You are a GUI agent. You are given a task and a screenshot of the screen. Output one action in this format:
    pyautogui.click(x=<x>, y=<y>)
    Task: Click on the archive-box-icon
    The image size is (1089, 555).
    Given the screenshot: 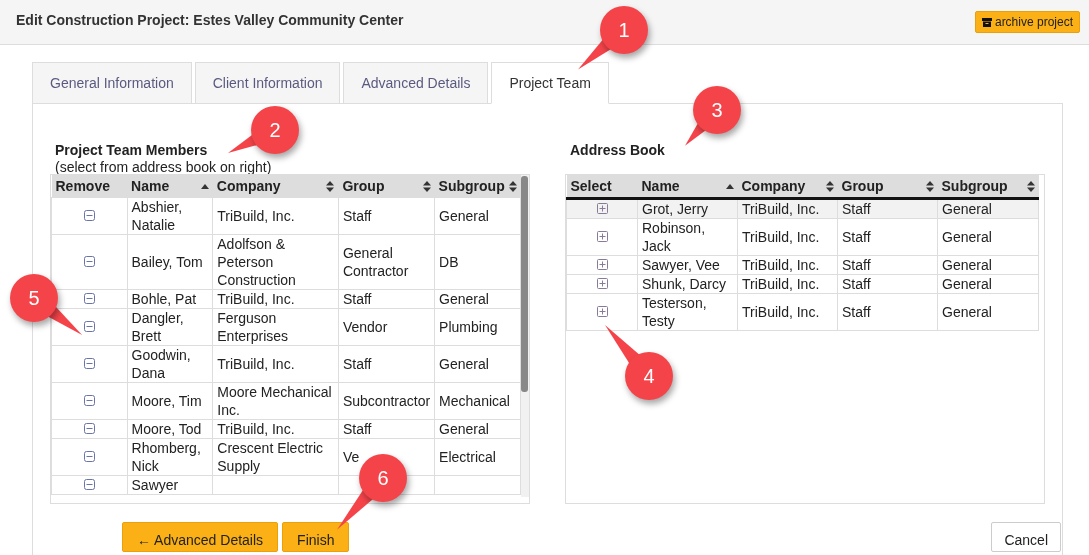 What is the action you would take?
    pyautogui.click(x=986, y=22)
    